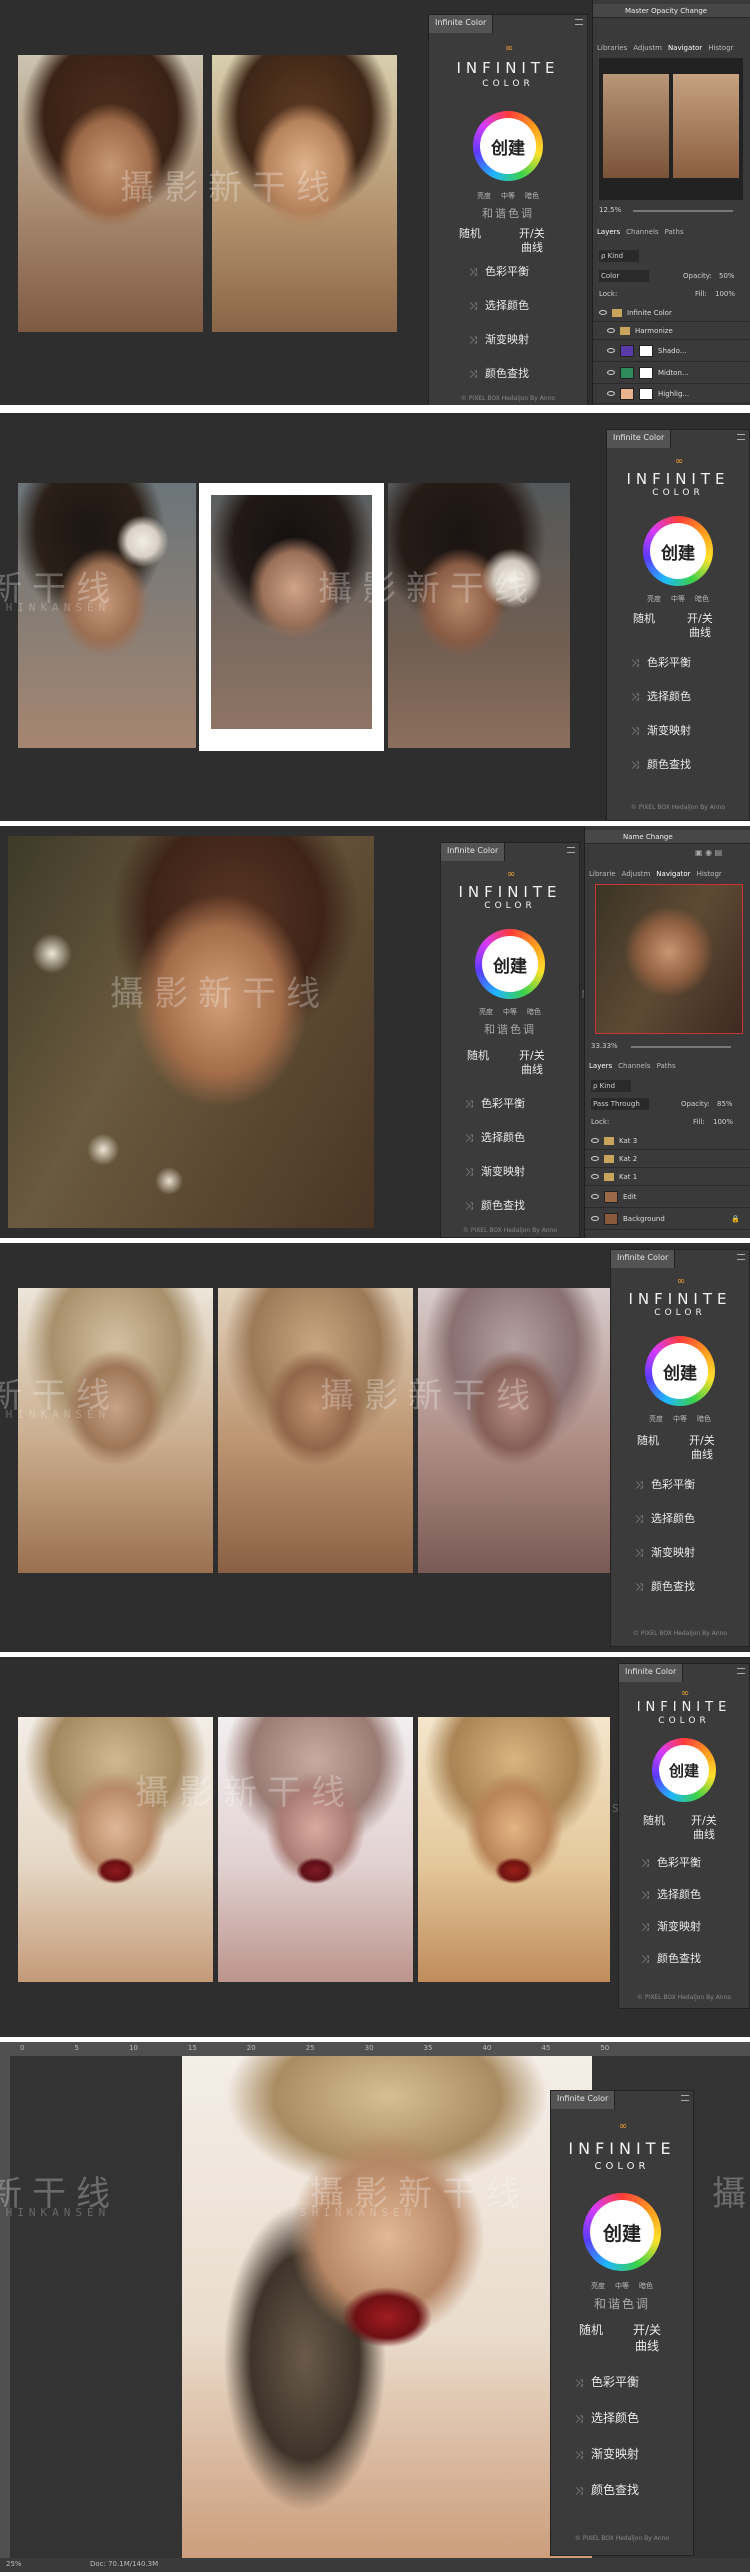 This screenshot has width=750, height=2572. What do you see at coordinates (666, 11) in the screenshot?
I see `history-item: Master Opacity Change` at bounding box center [666, 11].